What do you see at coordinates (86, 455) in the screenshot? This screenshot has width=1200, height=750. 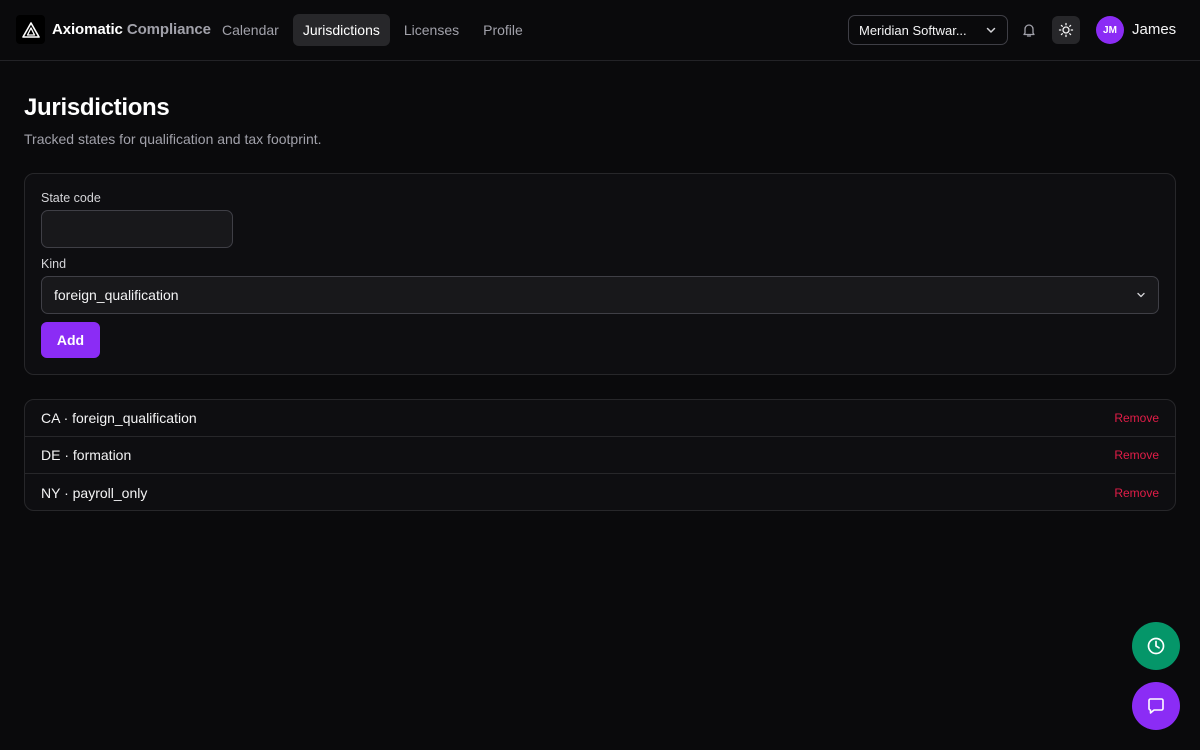 I see `jurisdiction-label: DE · formation` at bounding box center [86, 455].